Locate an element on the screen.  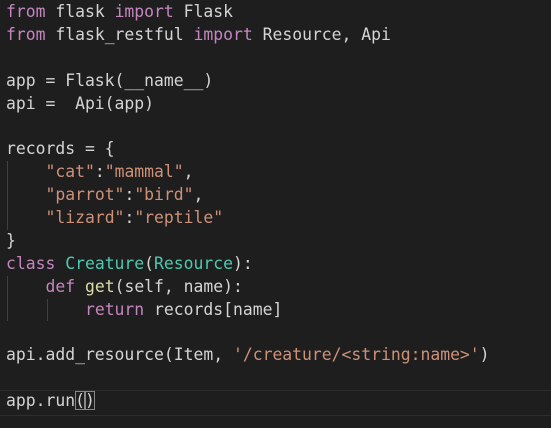
code-token: (self, name): is located at coordinates (178, 286).